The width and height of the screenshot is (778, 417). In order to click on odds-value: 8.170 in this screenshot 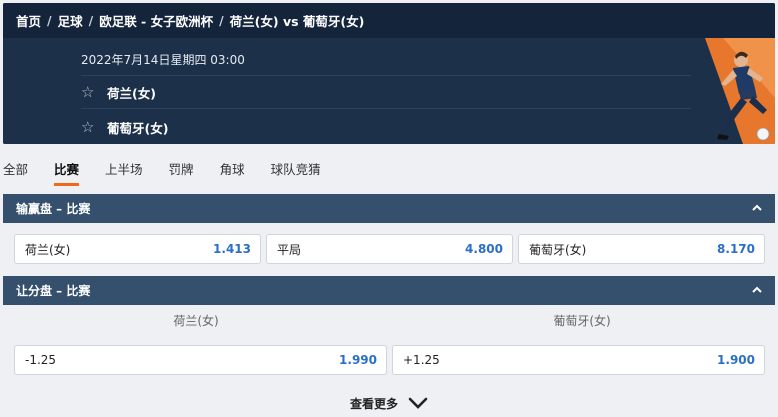, I will do `click(736, 249)`.